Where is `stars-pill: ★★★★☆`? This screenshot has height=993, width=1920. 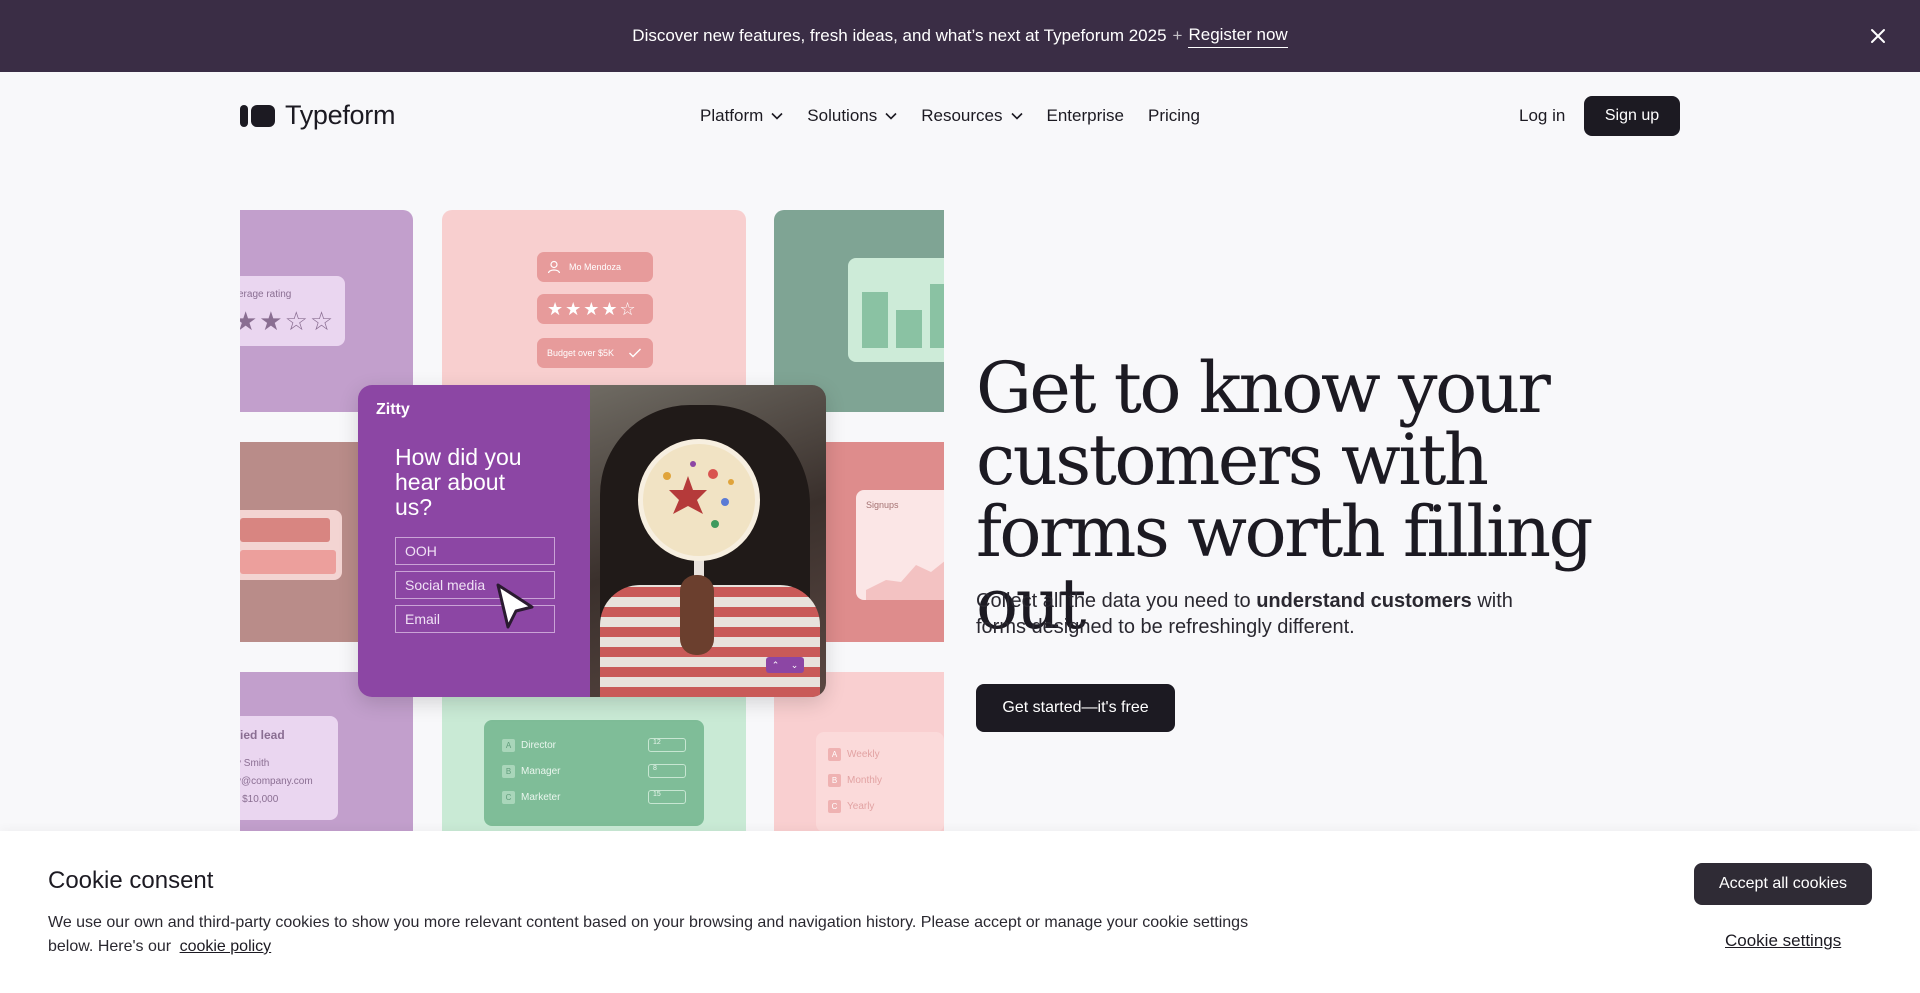
stars-pill: ★★★★☆ is located at coordinates (595, 309).